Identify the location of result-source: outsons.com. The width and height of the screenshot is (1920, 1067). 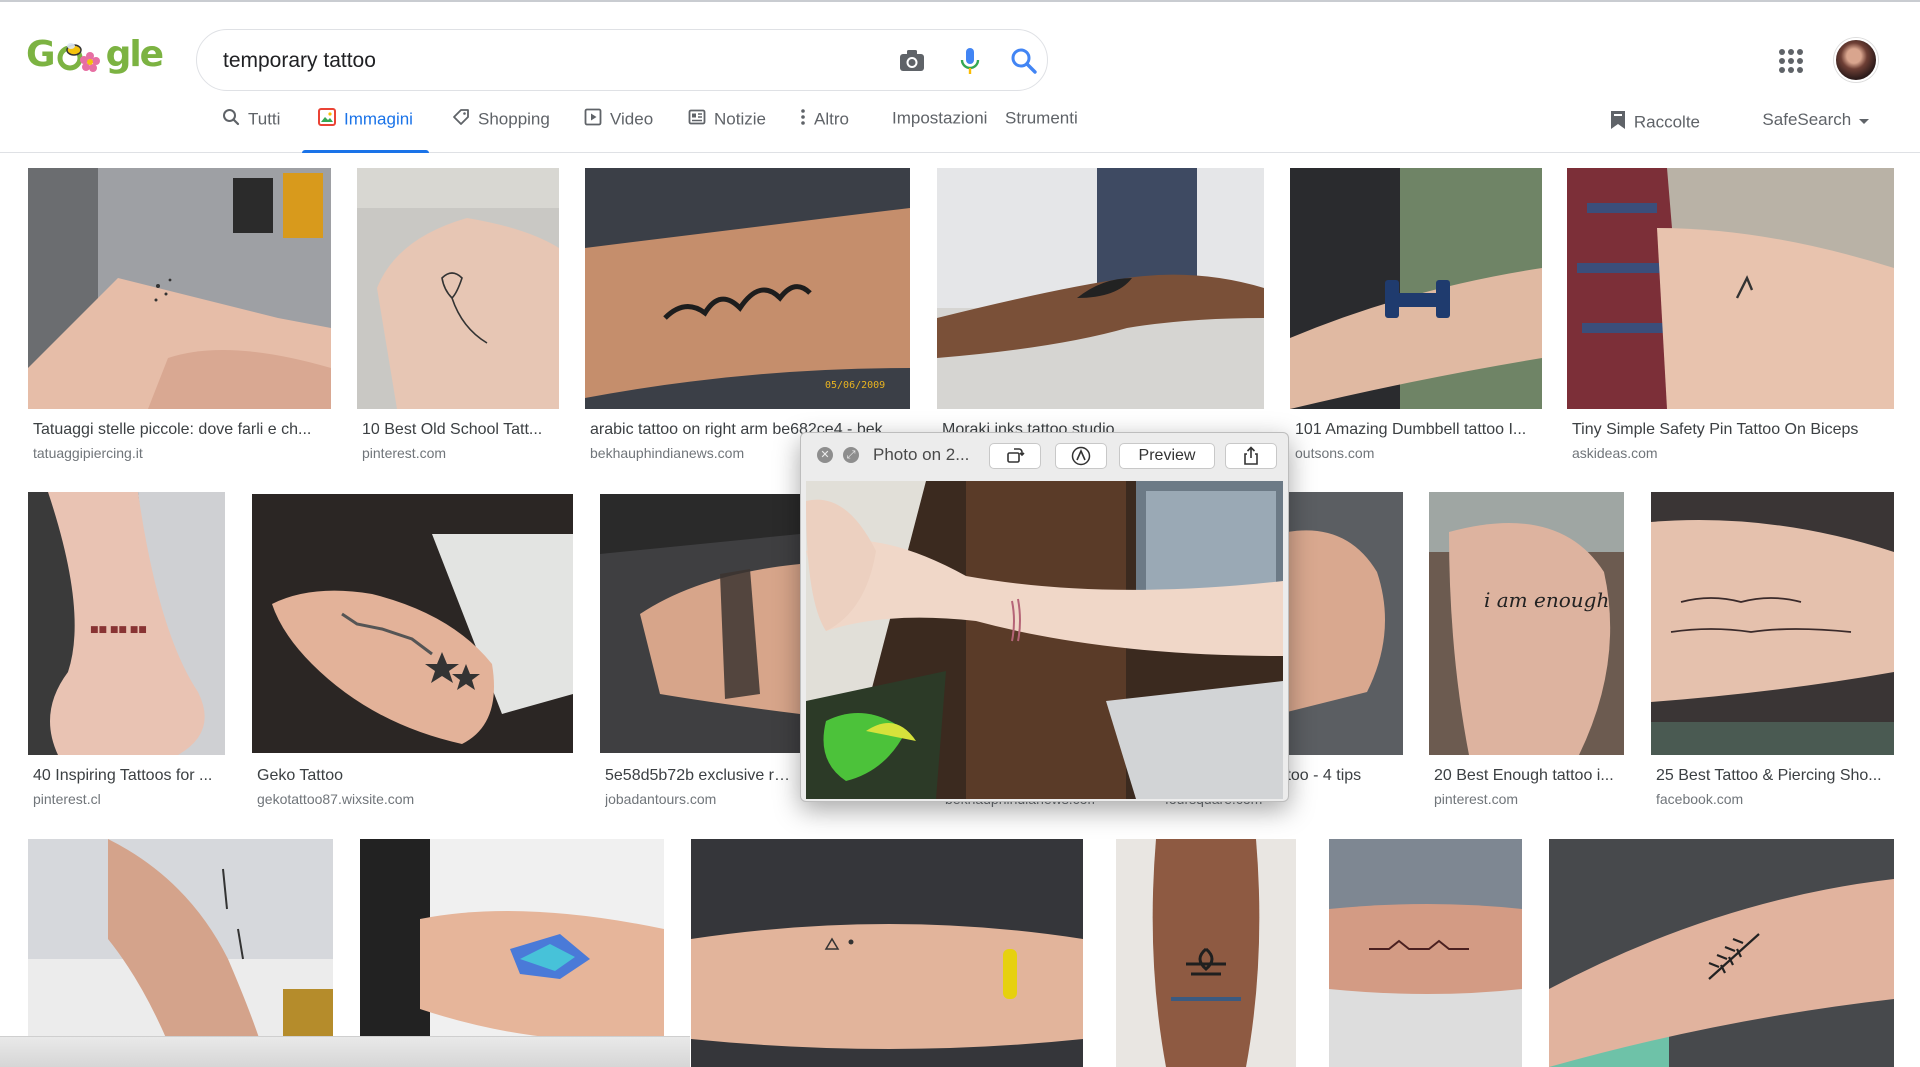
(1416, 453).